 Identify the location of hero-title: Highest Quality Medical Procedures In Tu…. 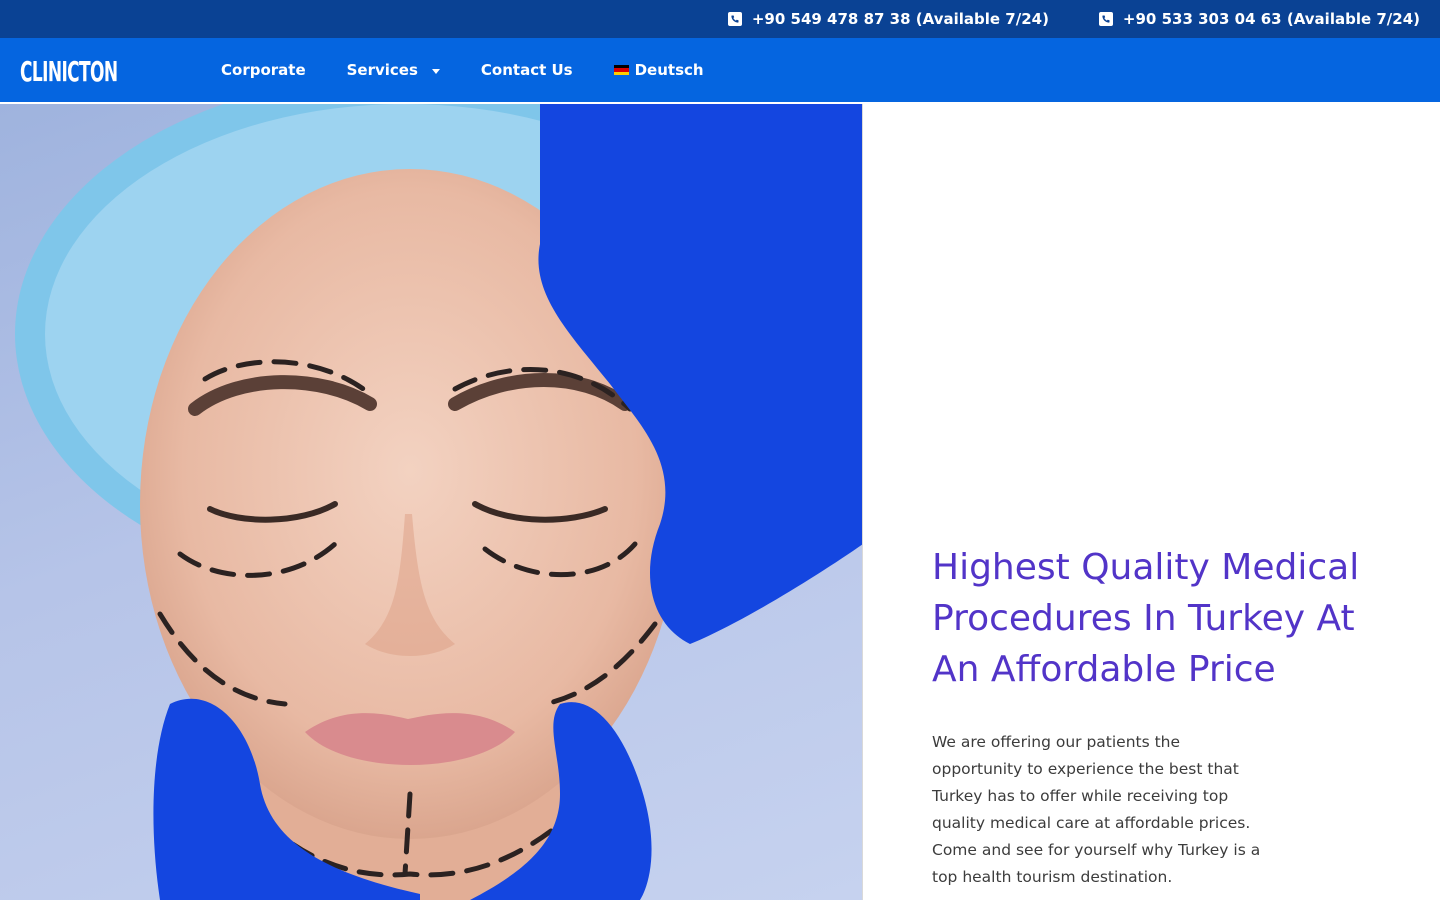
(1146, 618).